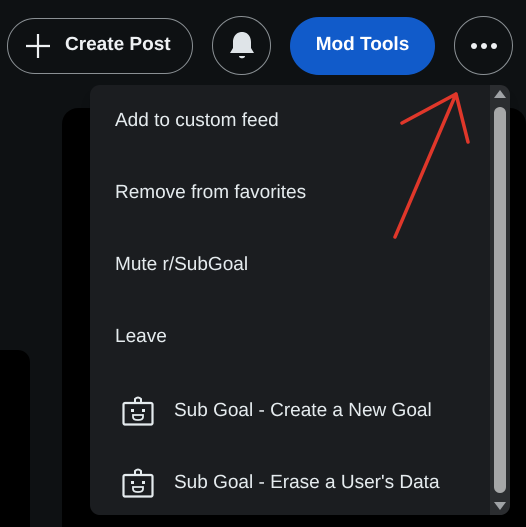  What do you see at coordinates (290, 265) in the screenshot?
I see `menu-item: Mute r/SubGoal` at bounding box center [290, 265].